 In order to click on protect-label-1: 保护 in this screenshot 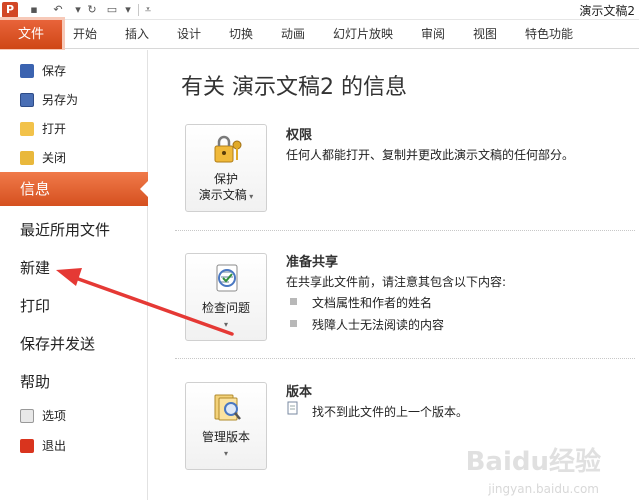, I will do `click(225, 179)`.